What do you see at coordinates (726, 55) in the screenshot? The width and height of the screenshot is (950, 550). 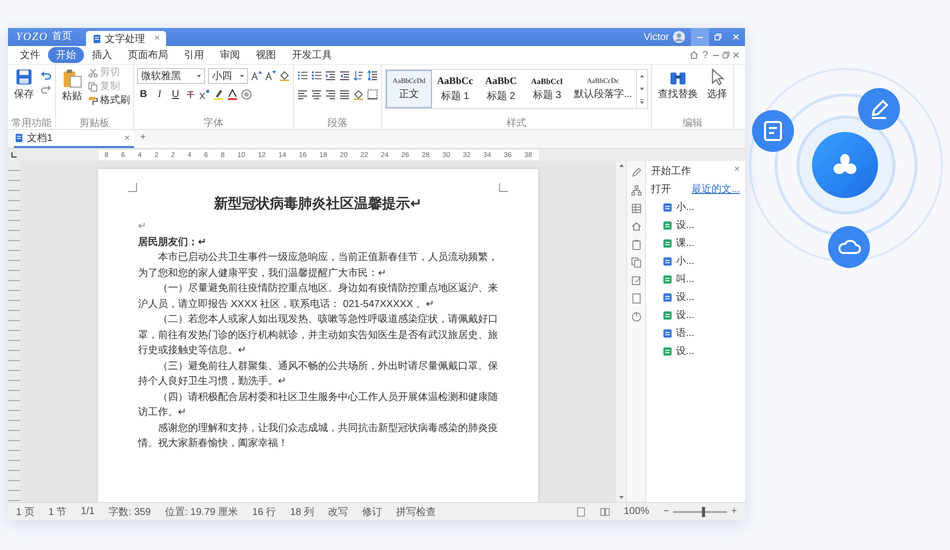 I see `restore-icon` at bounding box center [726, 55].